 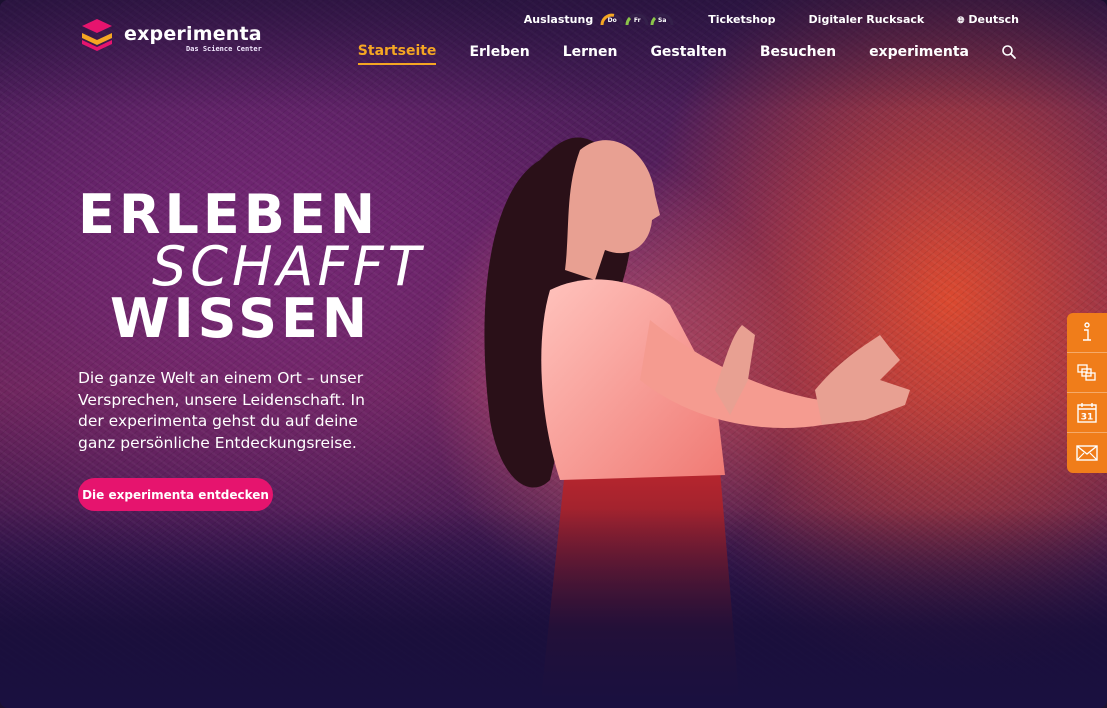 What do you see at coordinates (919, 54) in the screenshot?
I see `nav-item-experimenta: experimenta` at bounding box center [919, 54].